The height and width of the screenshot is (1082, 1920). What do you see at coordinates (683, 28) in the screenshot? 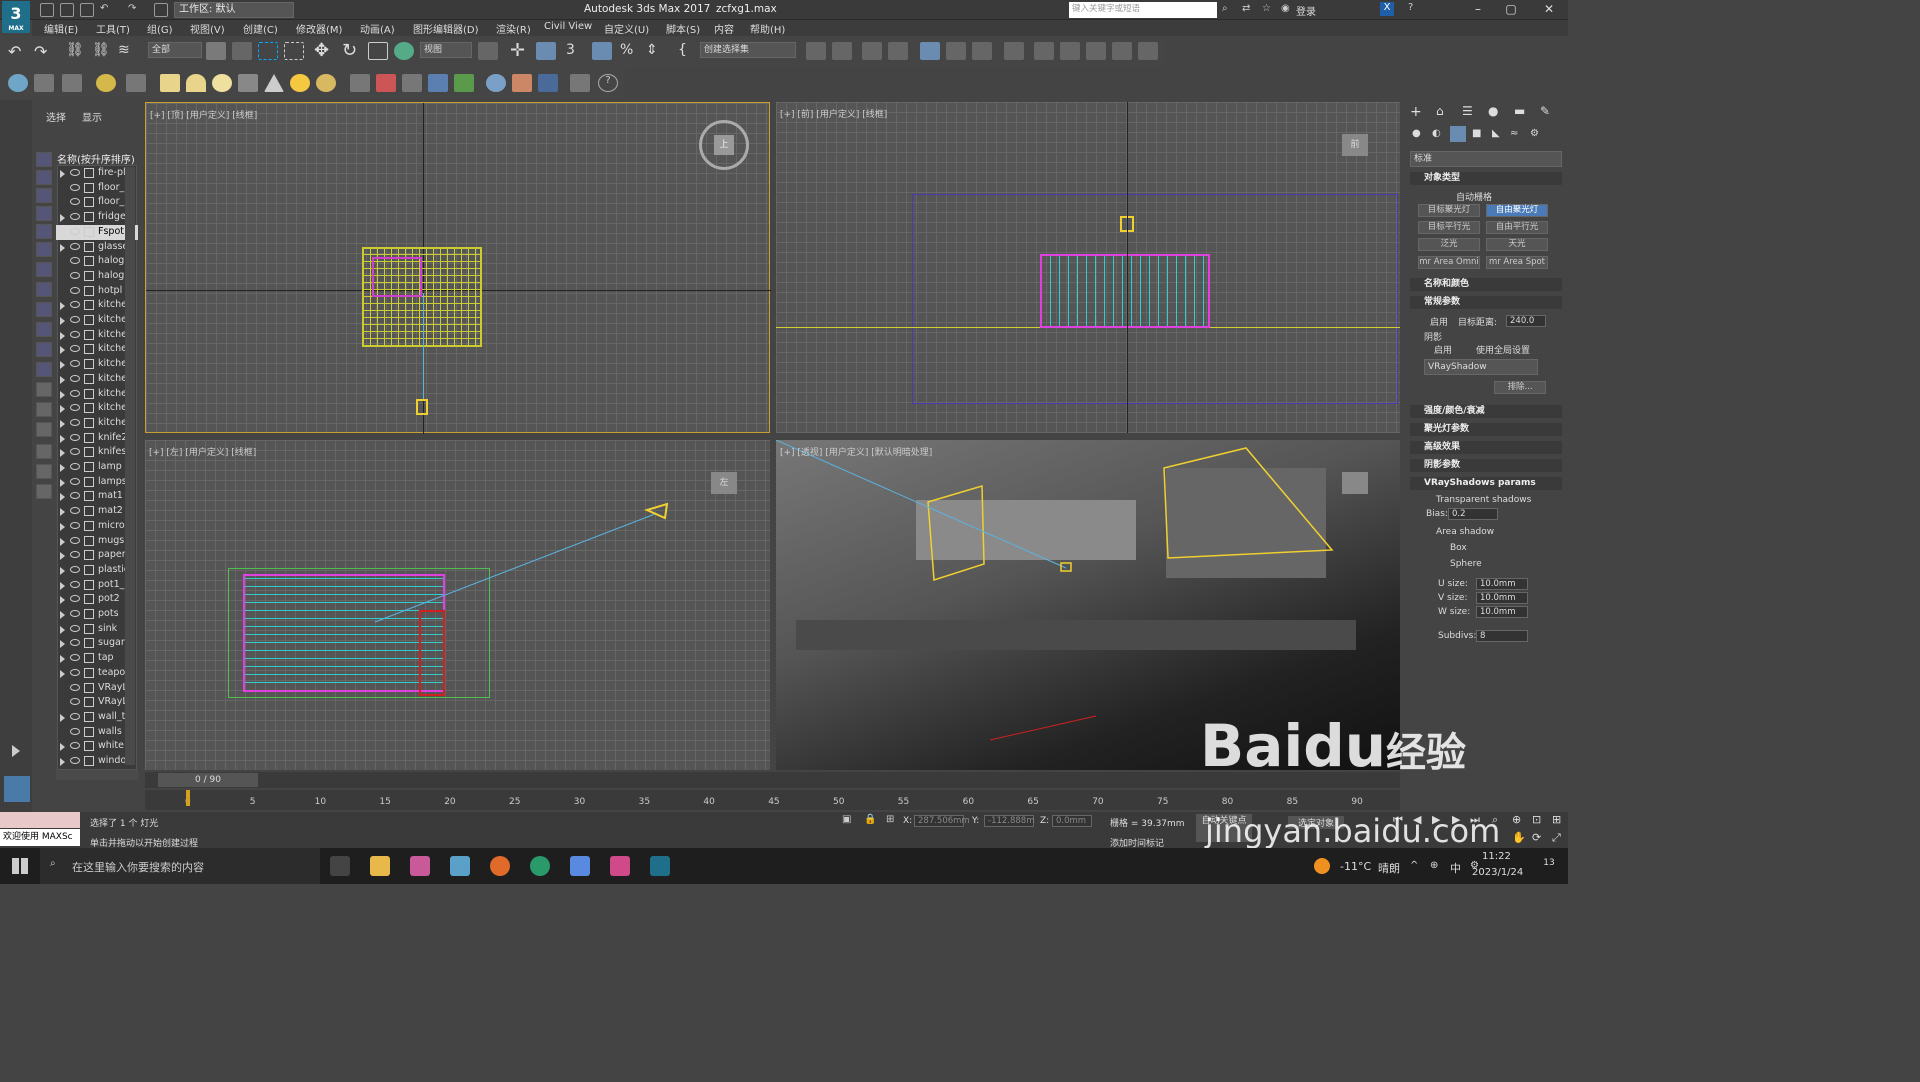
I see `menu-scripting: 脚本(S)` at bounding box center [683, 28].